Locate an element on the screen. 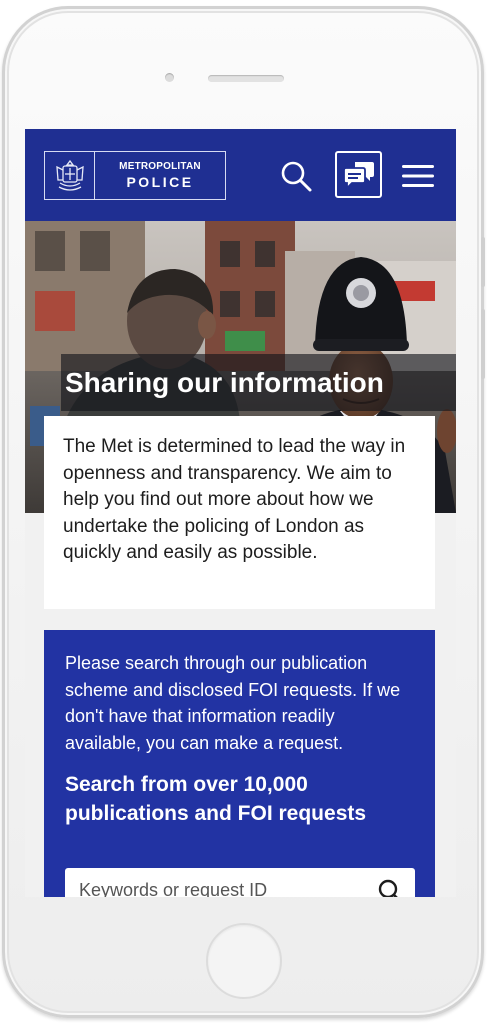 The image size is (489, 1025). hero-title-bar: Sharing our information is located at coordinates (258, 382).